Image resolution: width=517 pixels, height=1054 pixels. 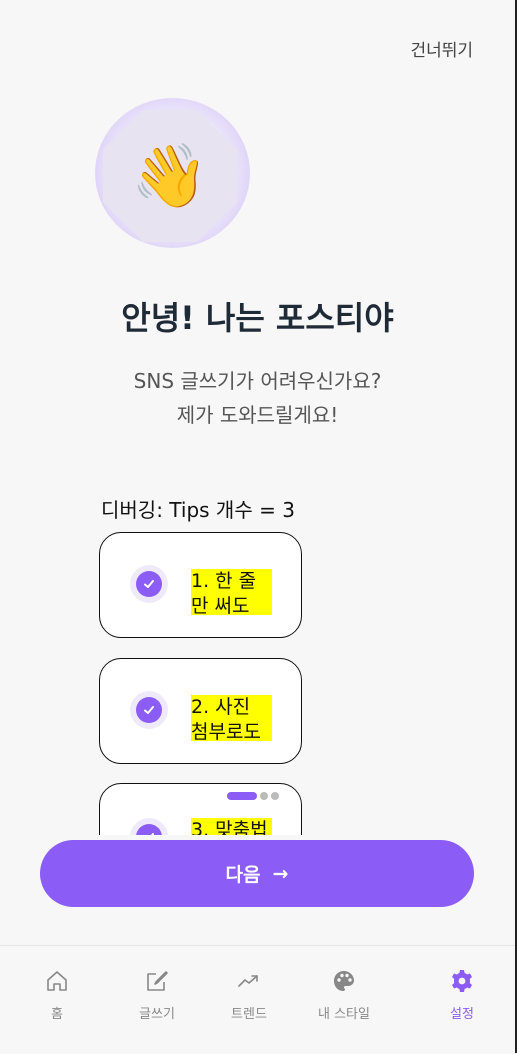 I want to click on debug-text: 디버깅: Tips 개수 = 3, so click(x=198, y=510).